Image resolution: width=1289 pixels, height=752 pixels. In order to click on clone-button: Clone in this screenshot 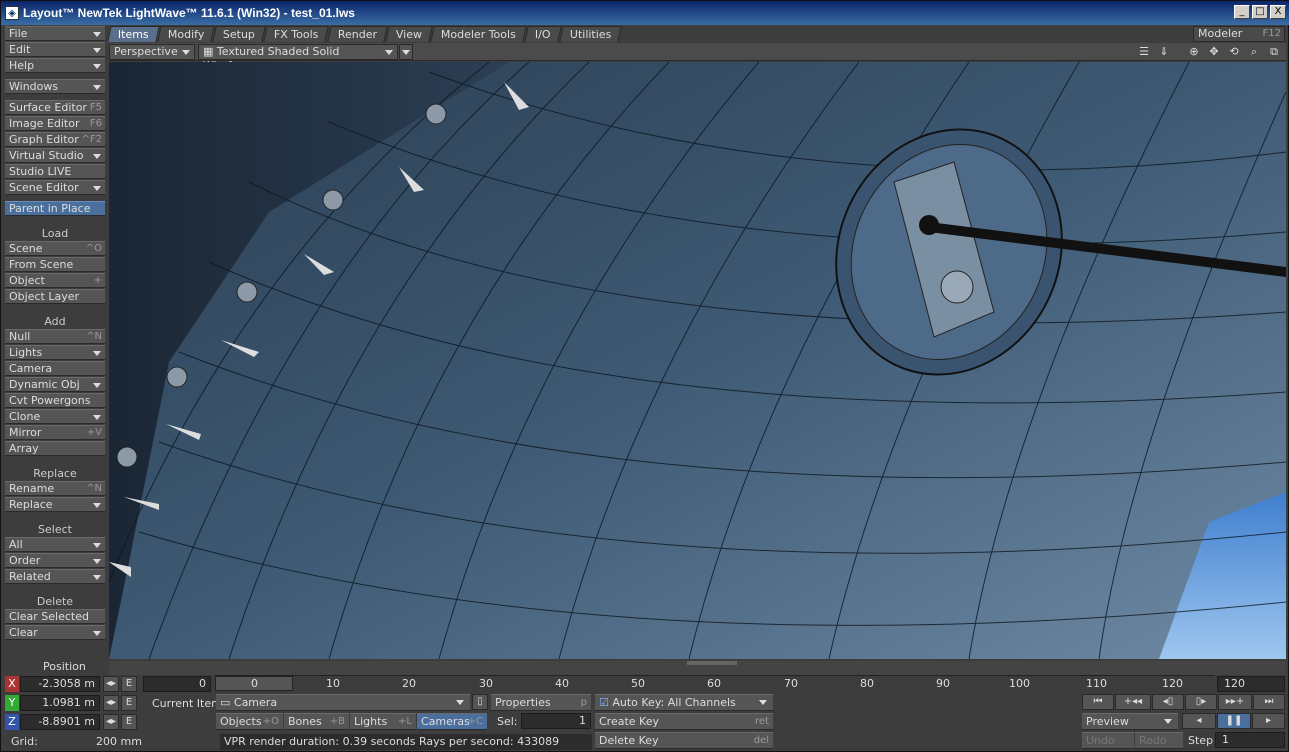, I will do `click(55, 416)`.